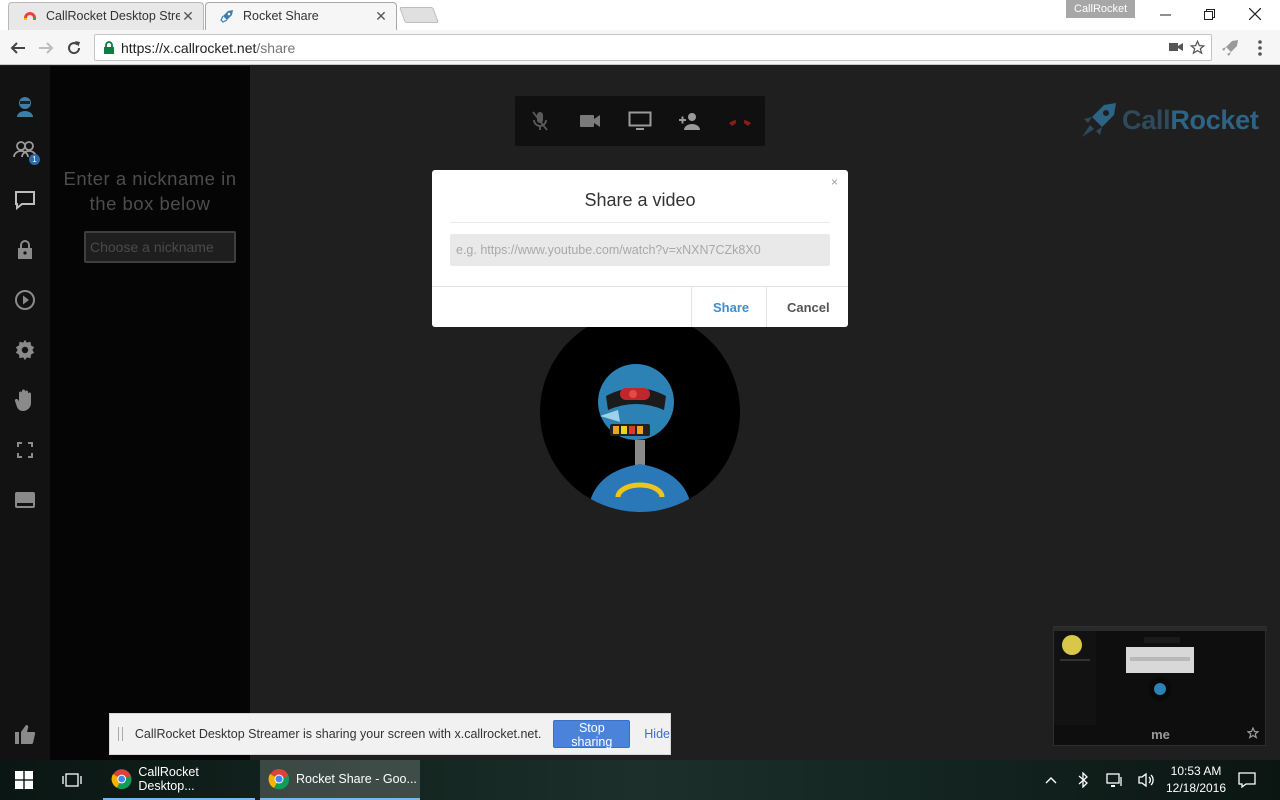  I want to click on camera-permission-icon, so click(1176, 47).